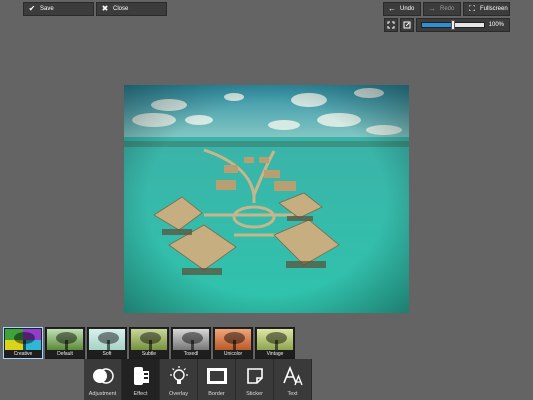 This screenshot has height=400, width=533. I want to click on close-button: ✖ Close, so click(131, 9).